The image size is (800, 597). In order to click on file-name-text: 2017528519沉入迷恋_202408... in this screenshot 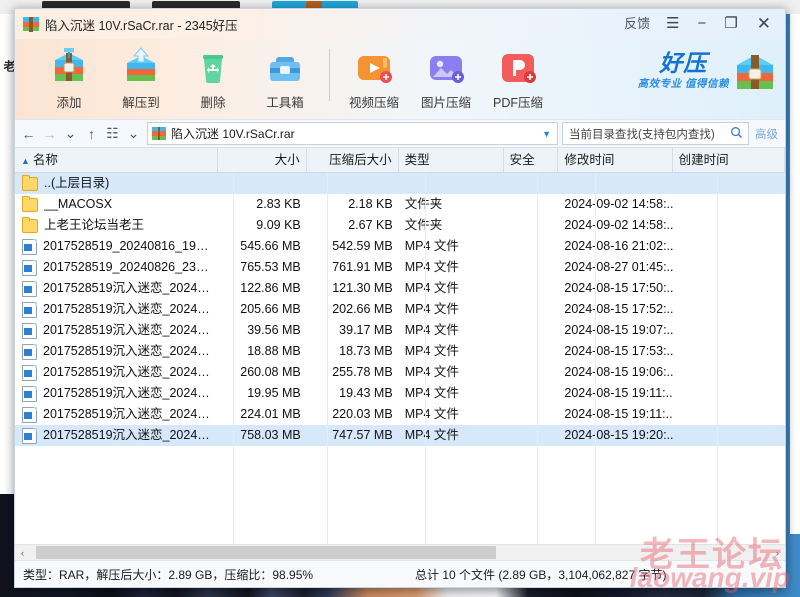, I will do `click(128, 351)`.